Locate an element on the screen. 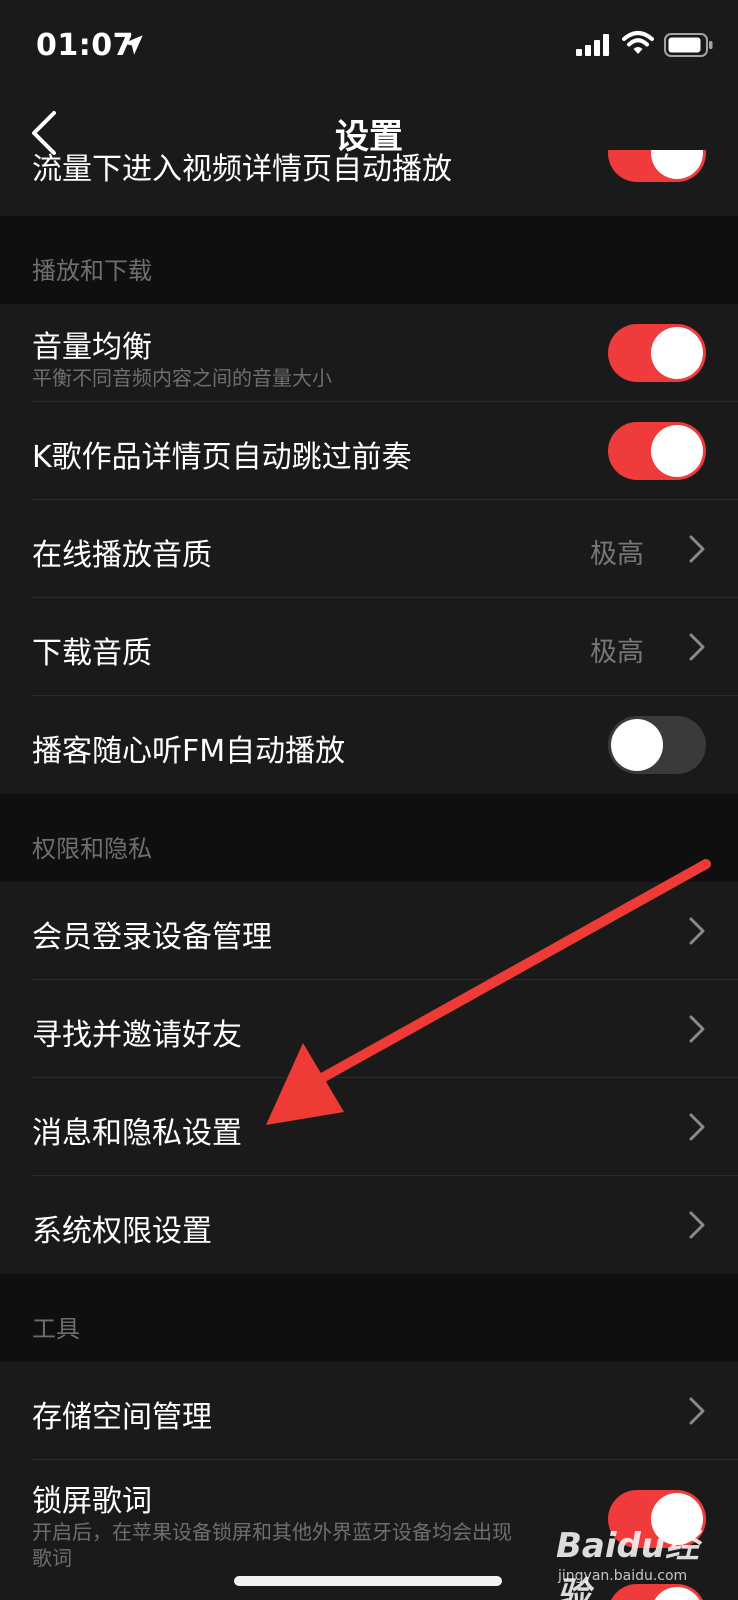 This screenshot has width=738, height=1600. section-title: 权限和隐私 is located at coordinates (92, 849).